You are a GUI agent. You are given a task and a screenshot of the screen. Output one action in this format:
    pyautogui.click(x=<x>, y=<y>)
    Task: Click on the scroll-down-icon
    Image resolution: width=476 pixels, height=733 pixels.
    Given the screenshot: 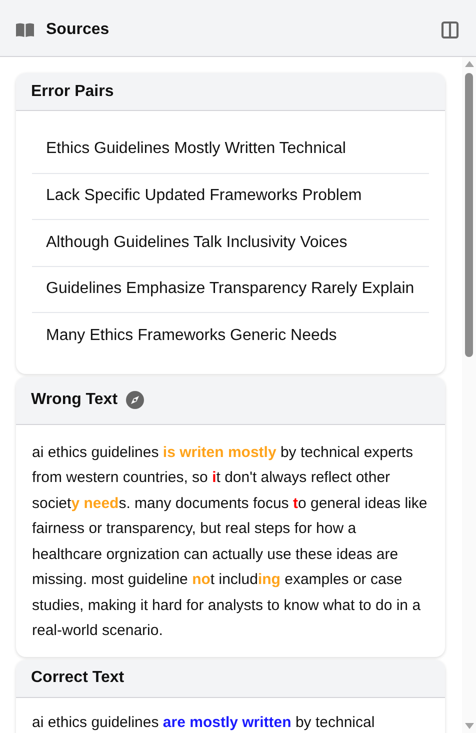 What is the action you would take?
    pyautogui.click(x=469, y=726)
    